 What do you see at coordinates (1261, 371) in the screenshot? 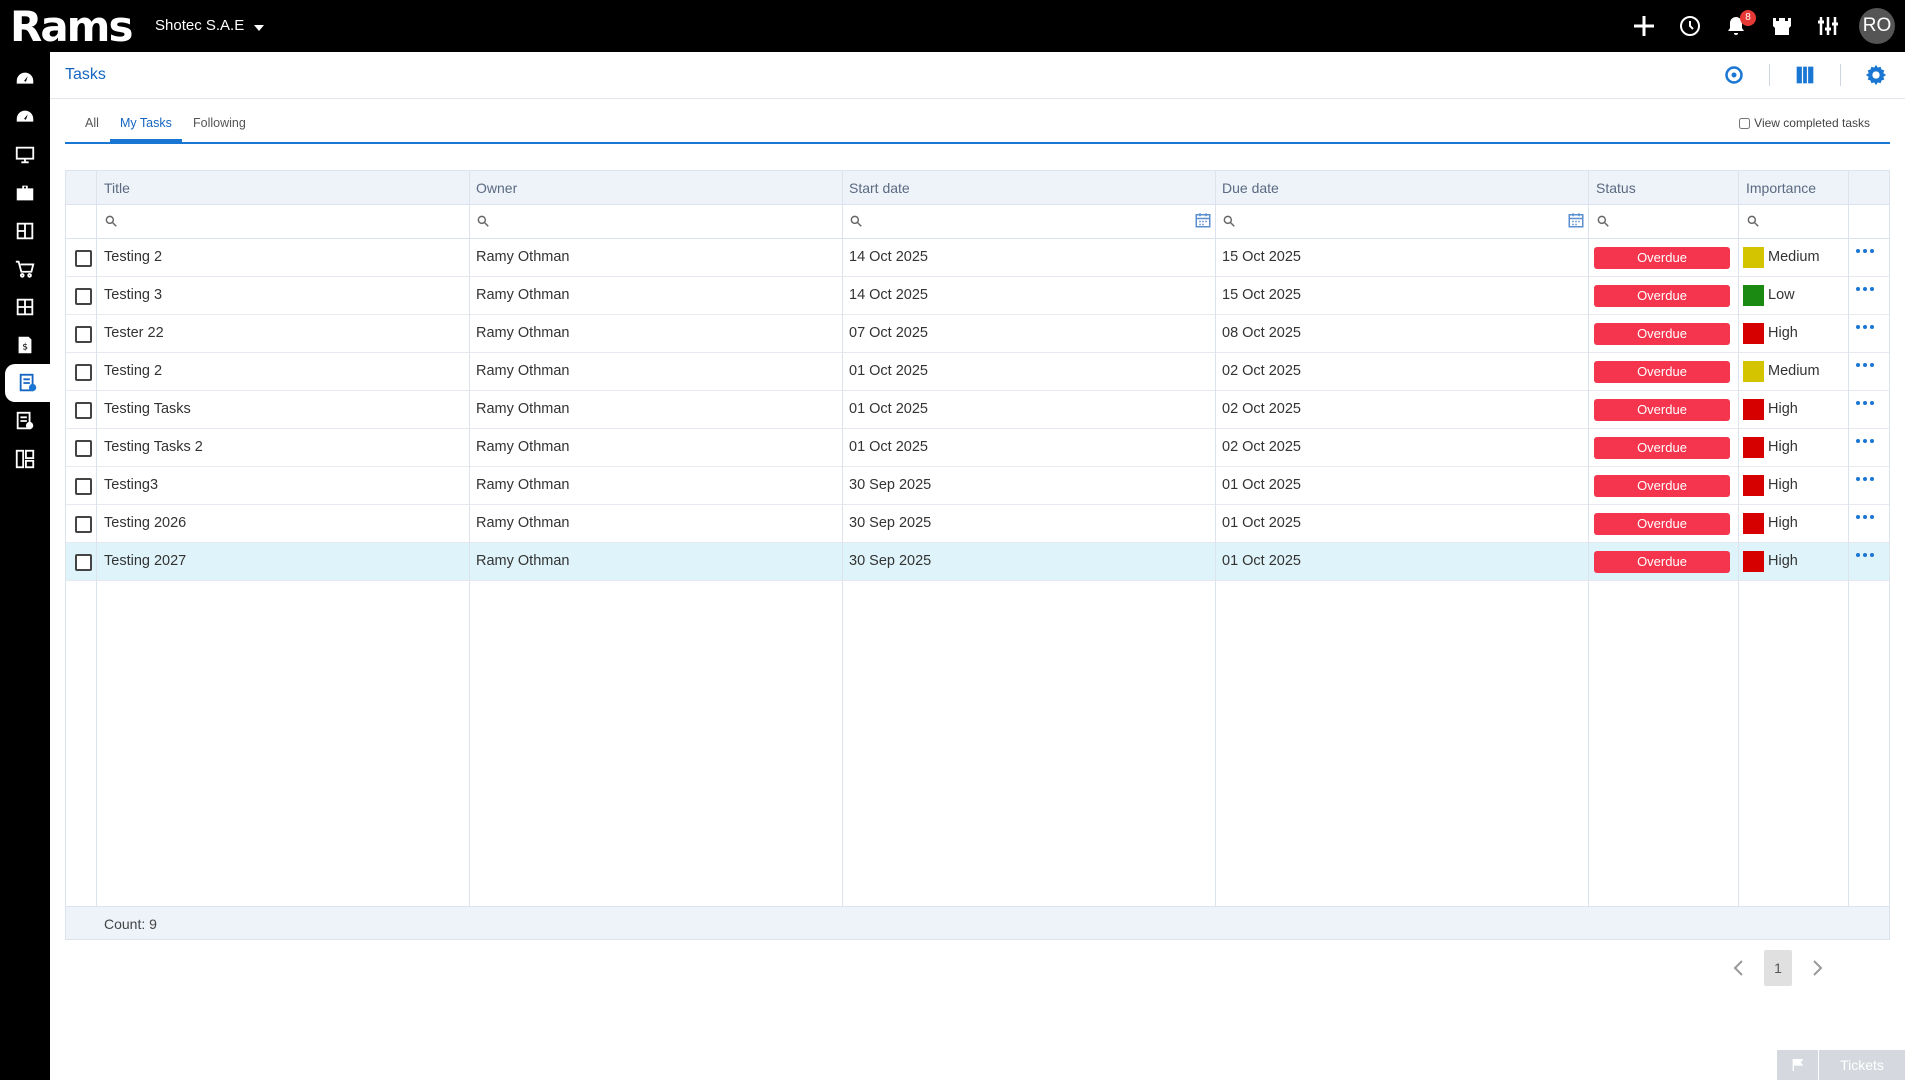
I see `task-due-date: 02 Oct 2025` at bounding box center [1261, 371].